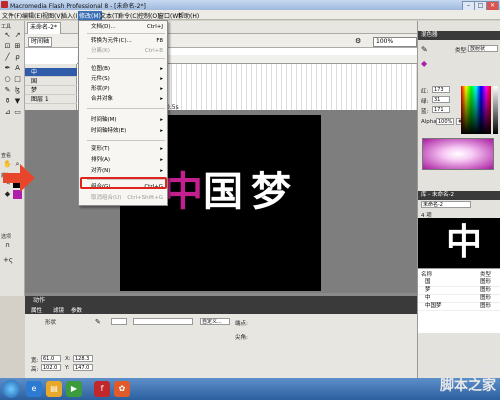 This screenshot has height=400, width=500. I want to click on rectangle-tool-icon: □, so click(17, 79).